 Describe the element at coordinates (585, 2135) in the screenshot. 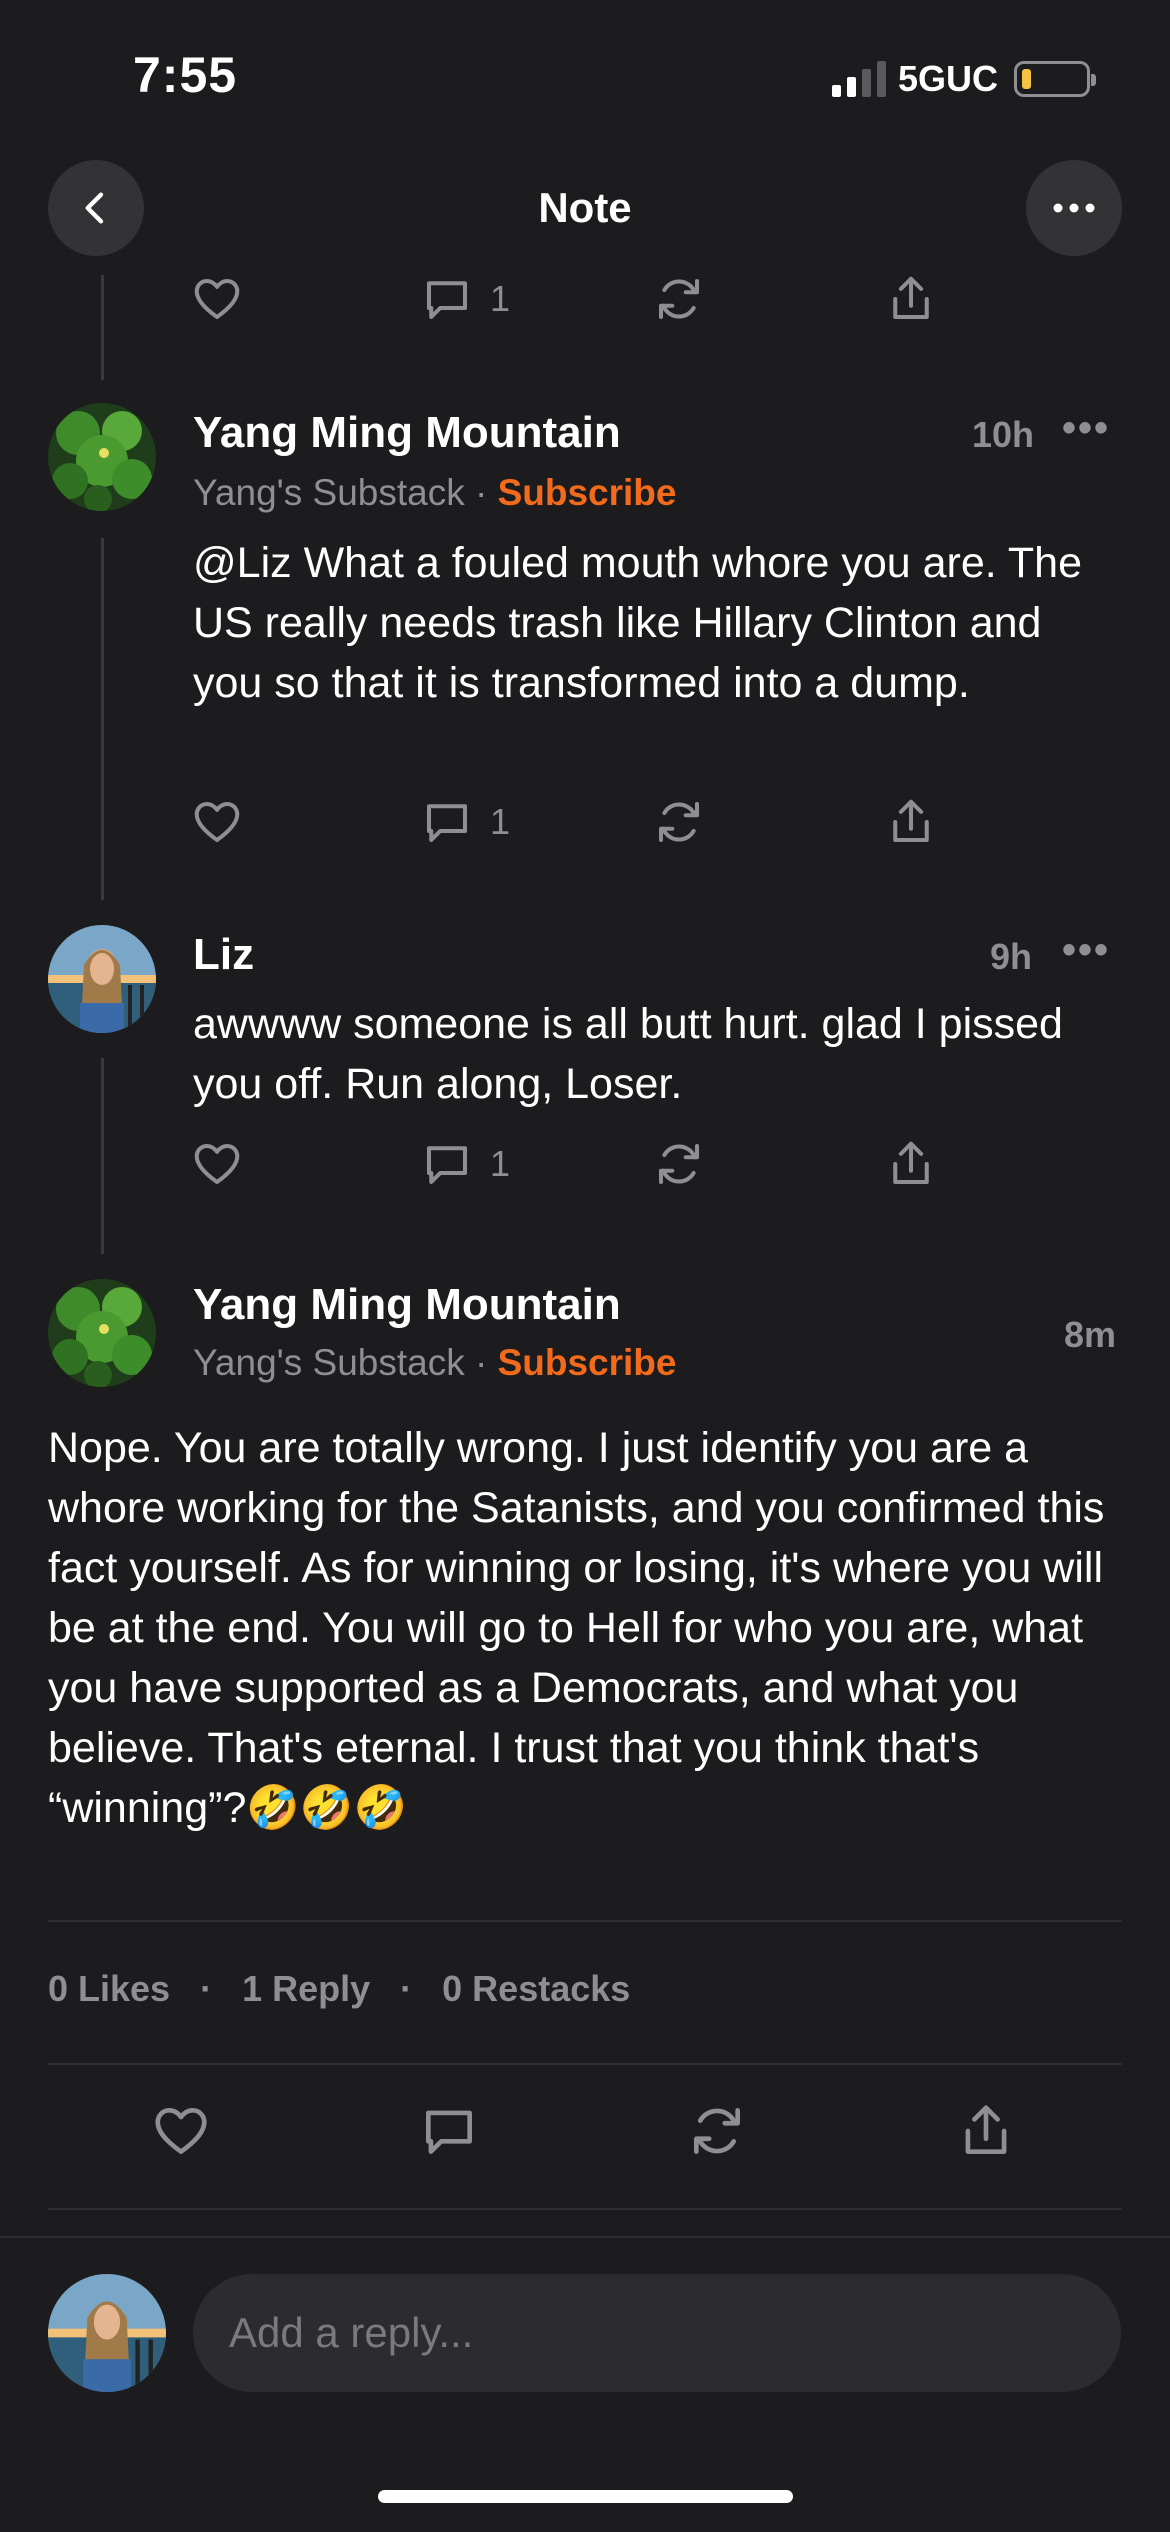

I see `note-action-bar` at that location.